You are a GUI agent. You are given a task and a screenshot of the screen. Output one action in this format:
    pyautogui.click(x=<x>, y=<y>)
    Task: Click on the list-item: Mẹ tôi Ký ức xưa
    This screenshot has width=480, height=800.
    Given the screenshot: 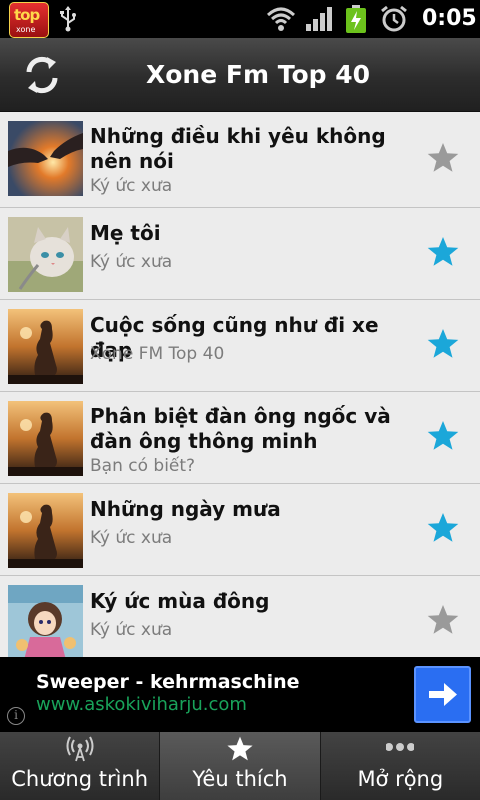 What is the action you would take?
    pyautogui.click(x=240, y=254)
    